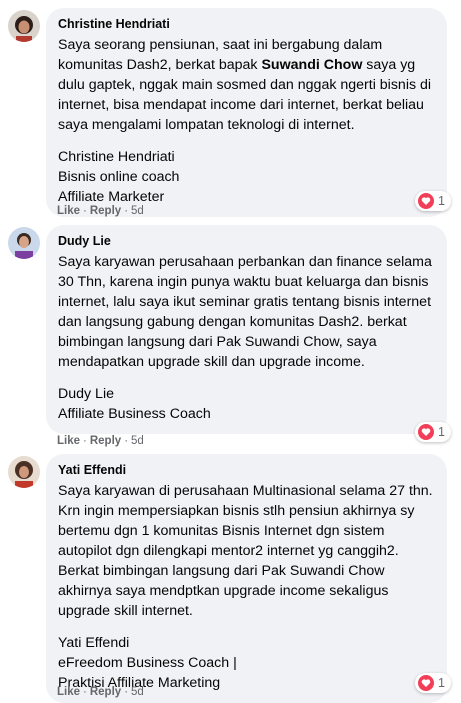 The image size is (461, 703). Describe the element at coordinates (246, 241) in the screenshot. I see `comment-author: Dudy Lie` at that location.